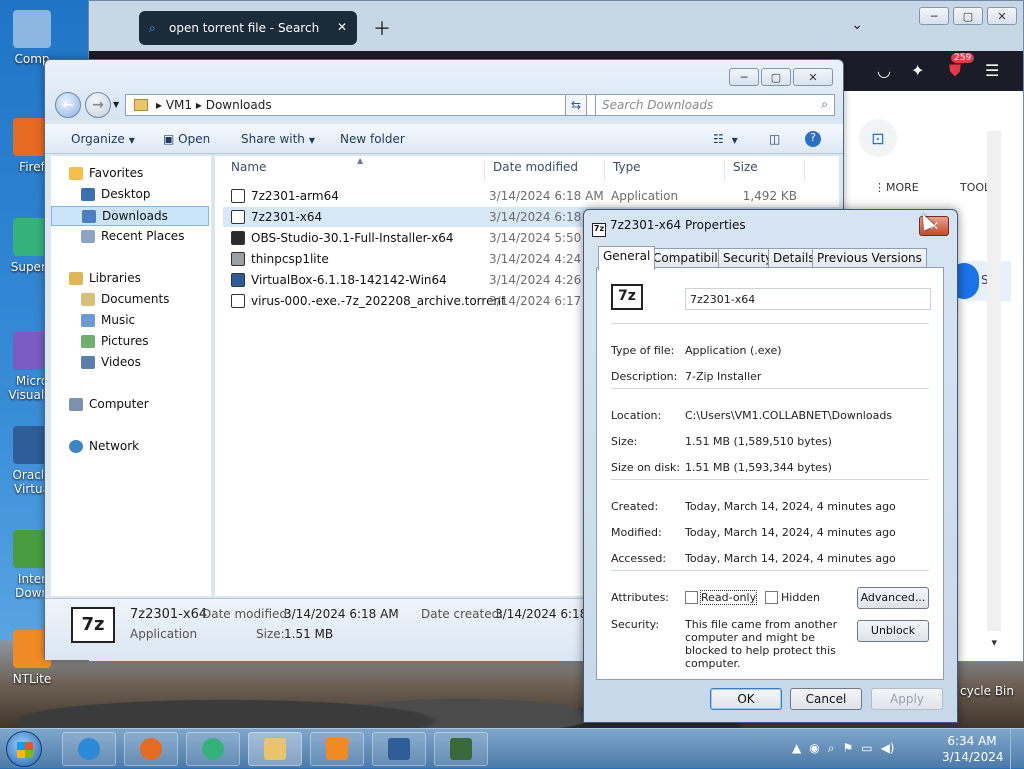 The image size is (1024, 769). What do you see at coordinates (130, 216) in the screenshot?
I see `nav-downloads: Downloads` at bounding box center [130, 216].